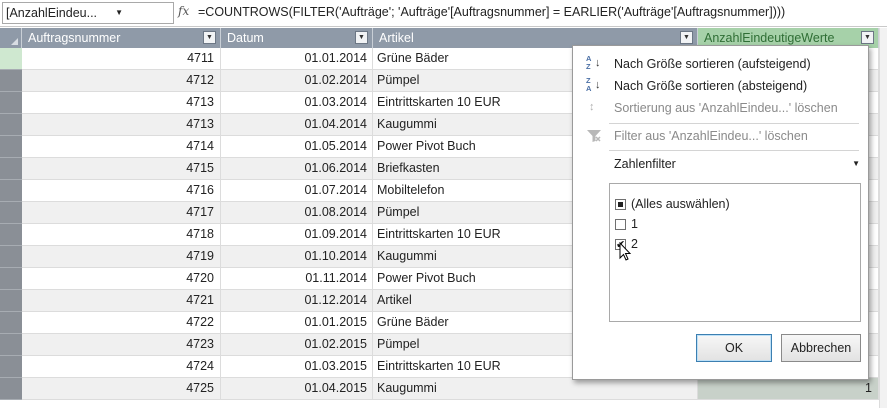 The width and height of the screenshot is (887, 408). I want to click on auftragsnummer-cell: 4715, so click(121, 169).